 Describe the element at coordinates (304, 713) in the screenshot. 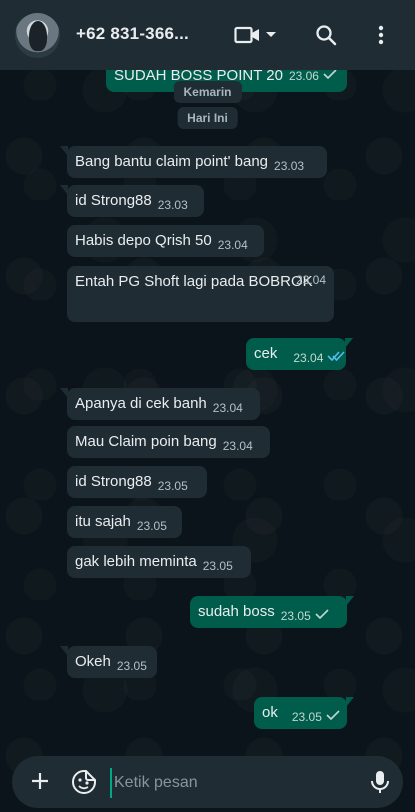

I see `message-outgoing: ok 23.05` at that location.